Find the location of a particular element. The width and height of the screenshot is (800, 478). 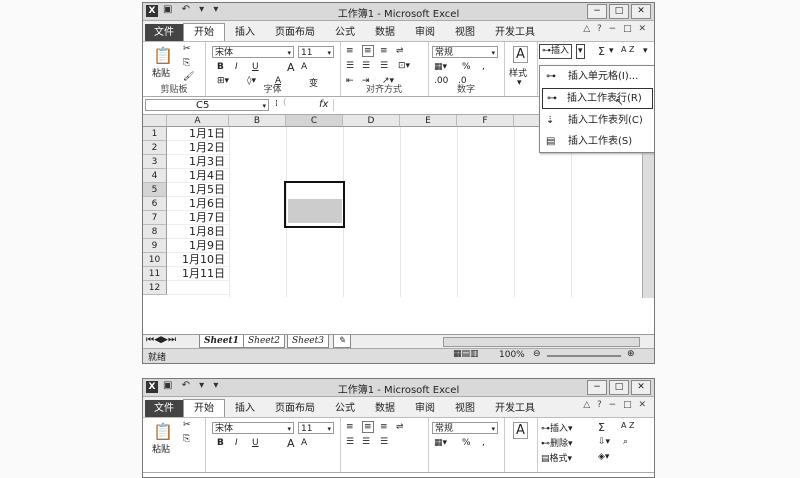

zoom-out-icon: ⊖ is located at coordinates (537, 354).